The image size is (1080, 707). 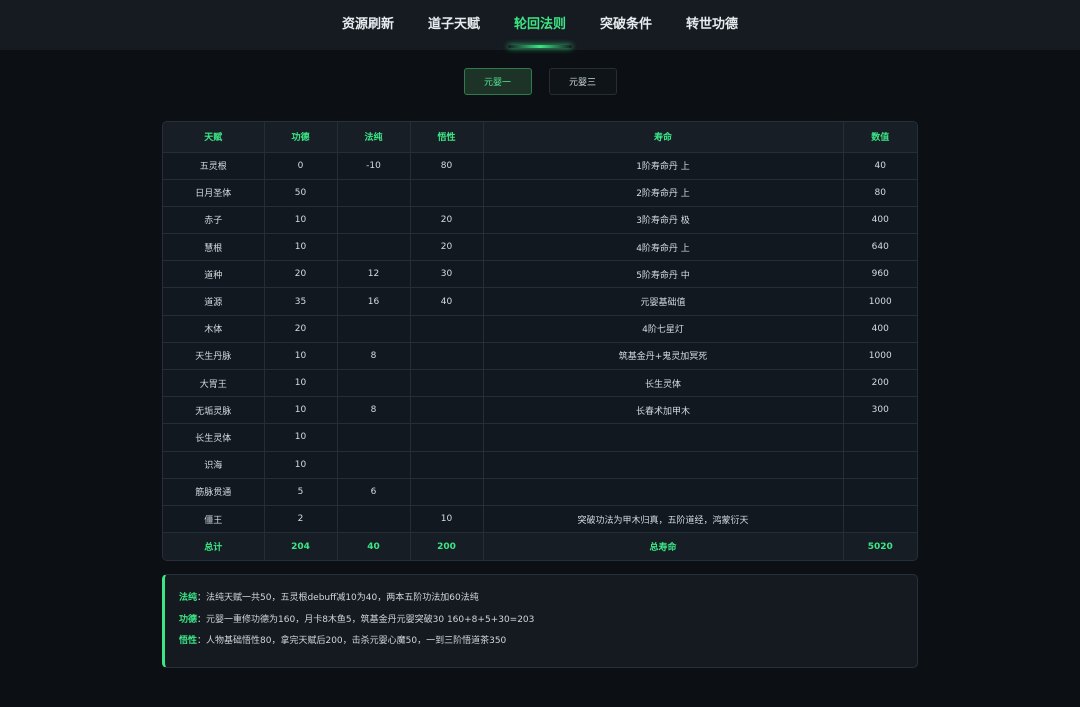 What do you see at coordinates (880, 274) in the screenshot?
I see `cell-value: 960` at bounding box center [880, 274].